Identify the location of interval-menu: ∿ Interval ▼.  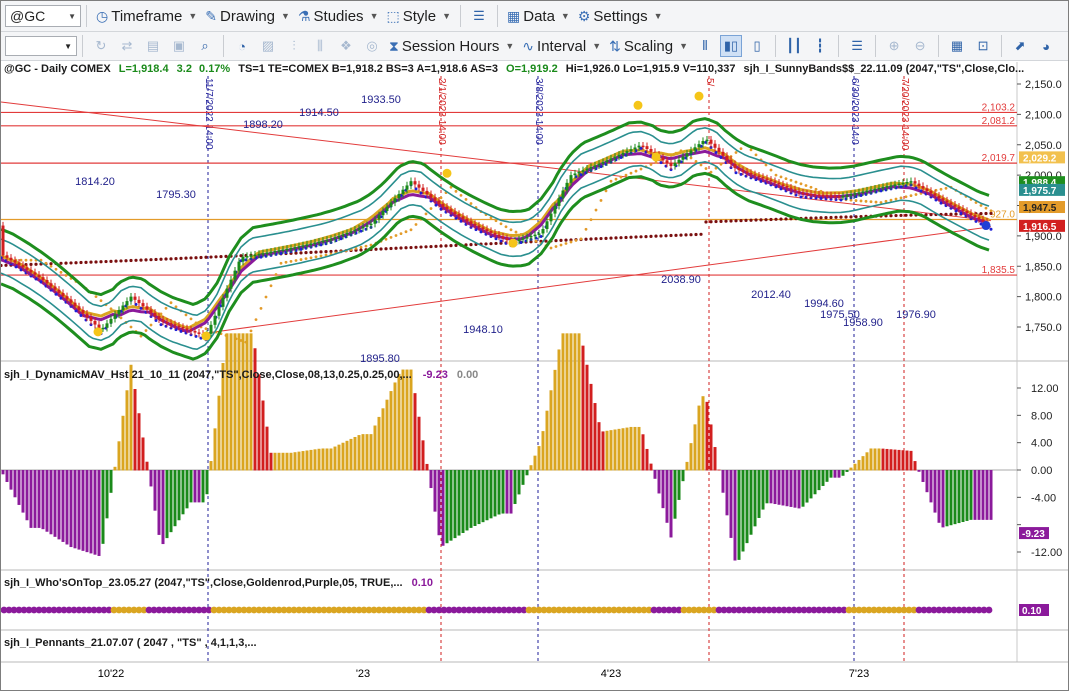
(561, 46).